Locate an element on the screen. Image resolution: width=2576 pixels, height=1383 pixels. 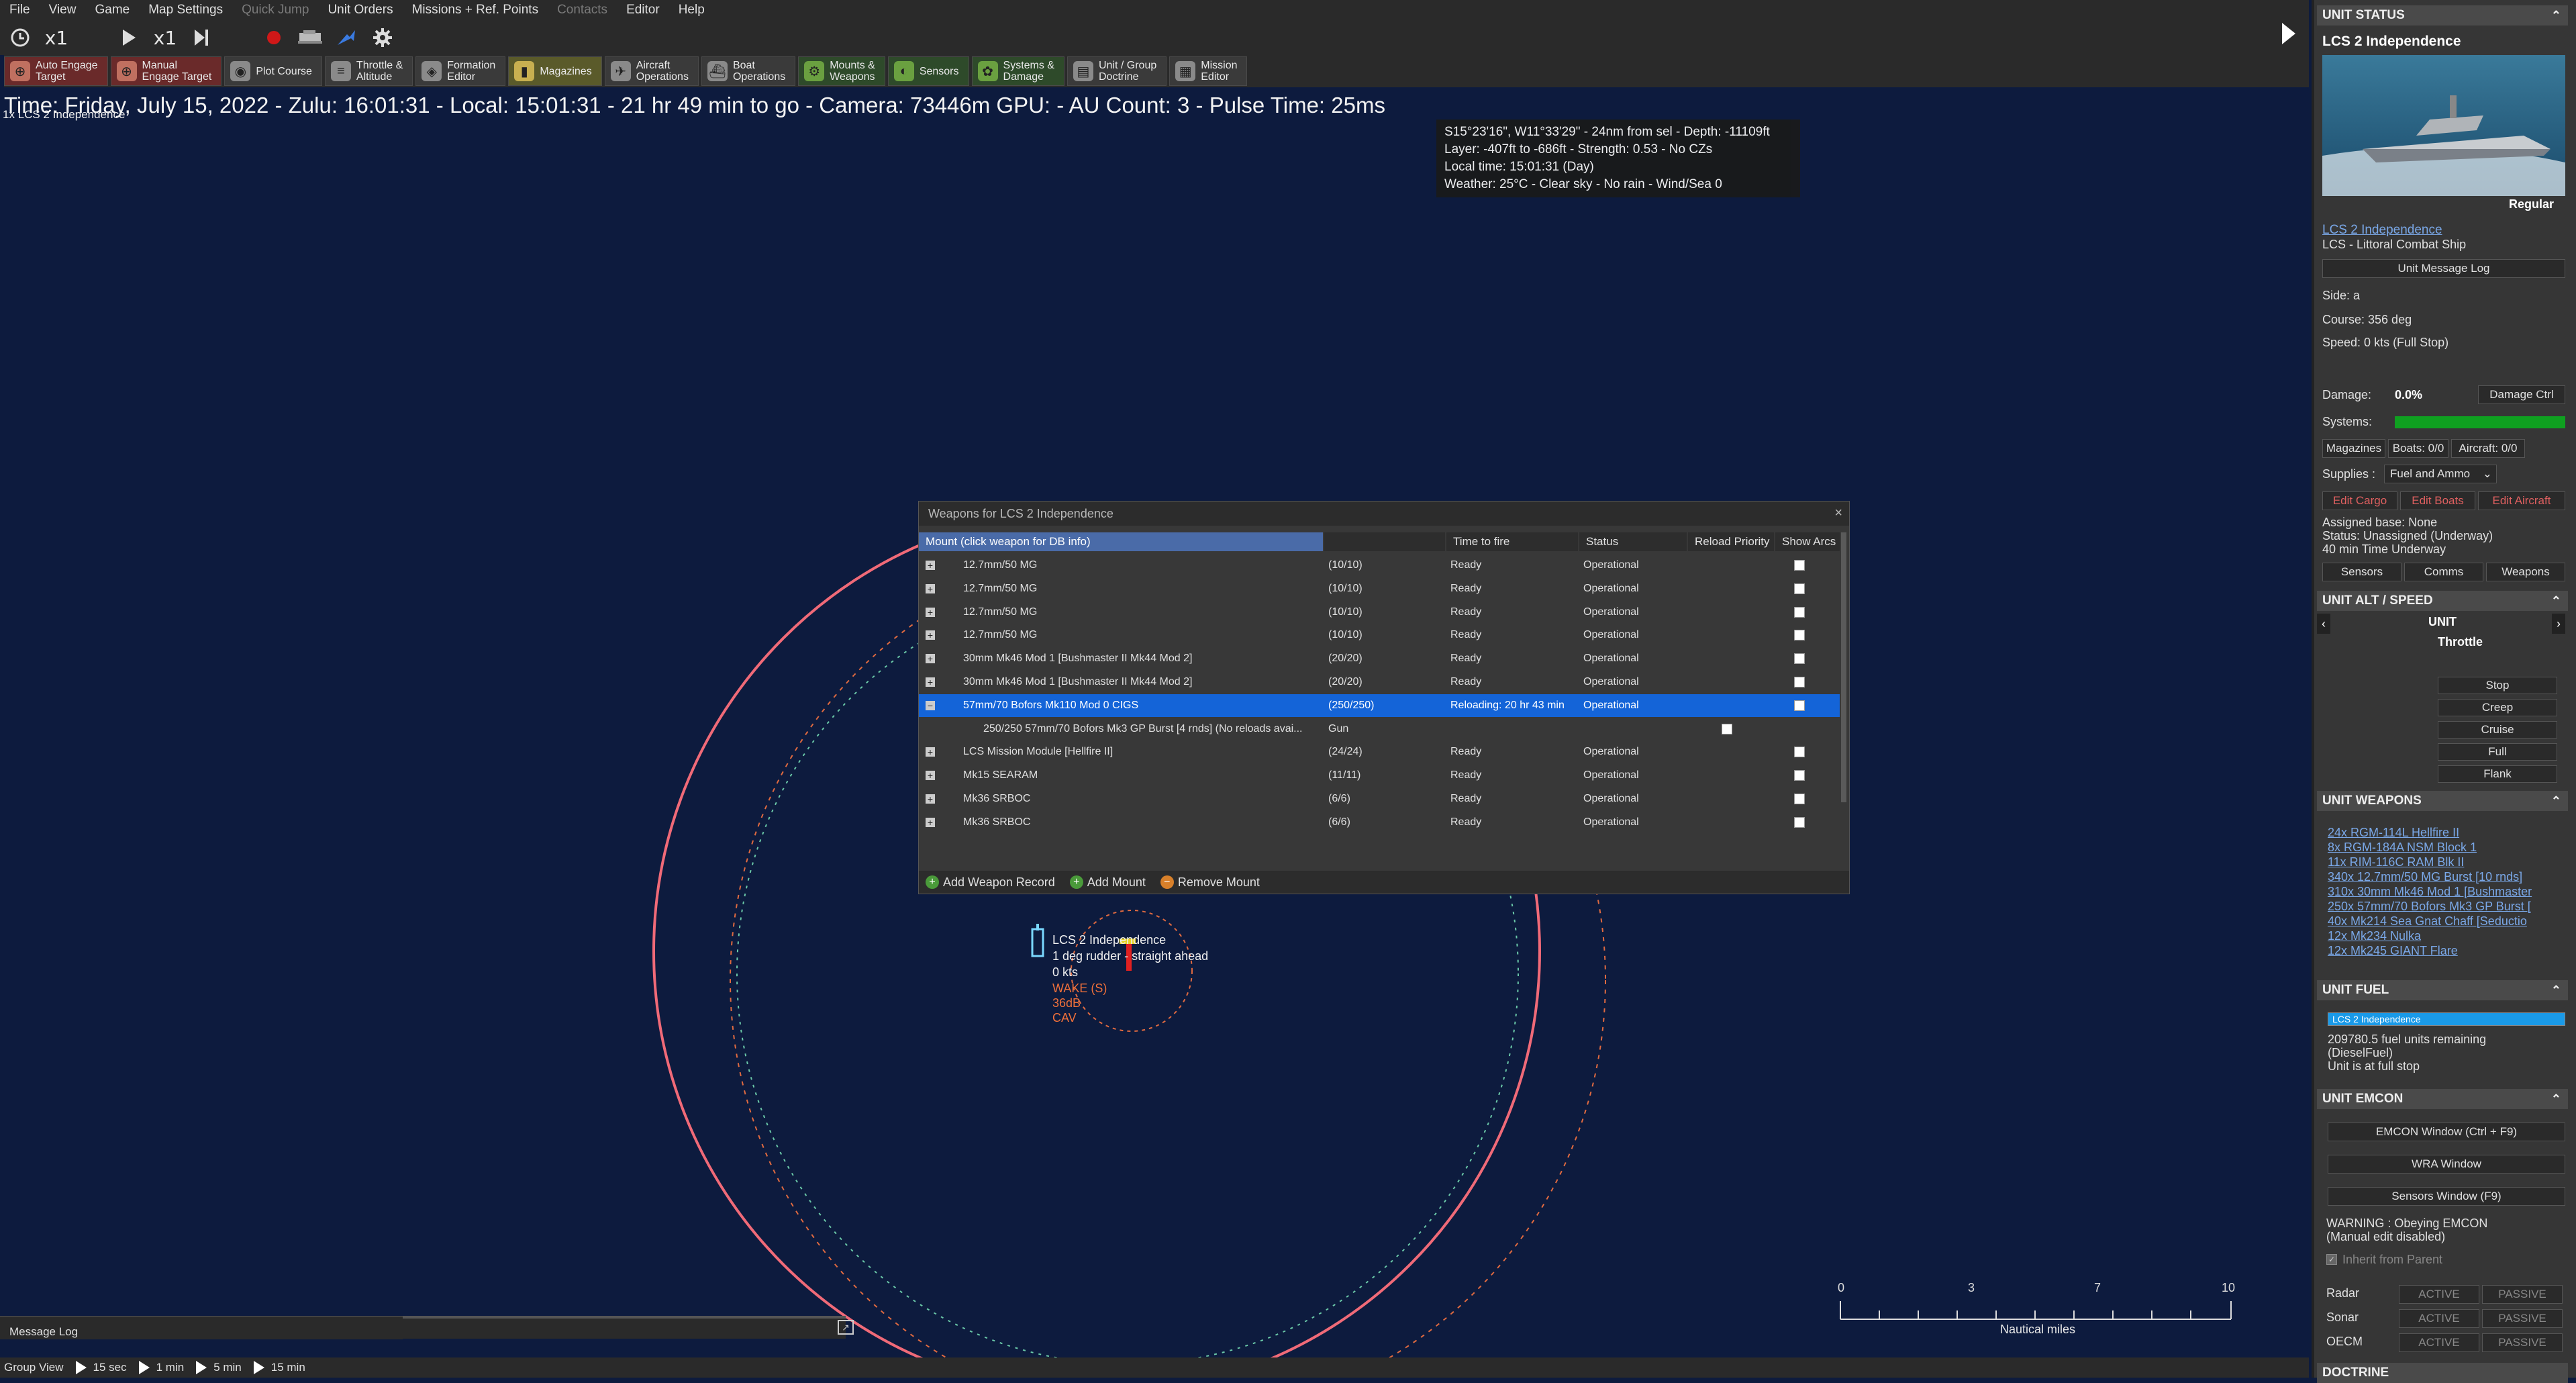
toolbar-plot-course-button: ◉Plot Course is located at coordinates (273, 71).